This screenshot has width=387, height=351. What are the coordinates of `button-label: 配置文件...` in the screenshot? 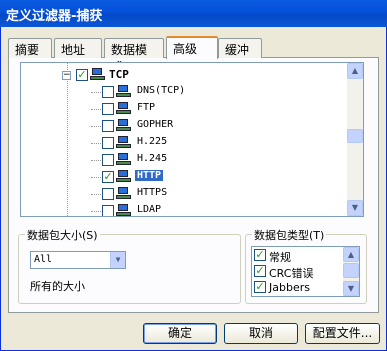 It's located at (342, 333).